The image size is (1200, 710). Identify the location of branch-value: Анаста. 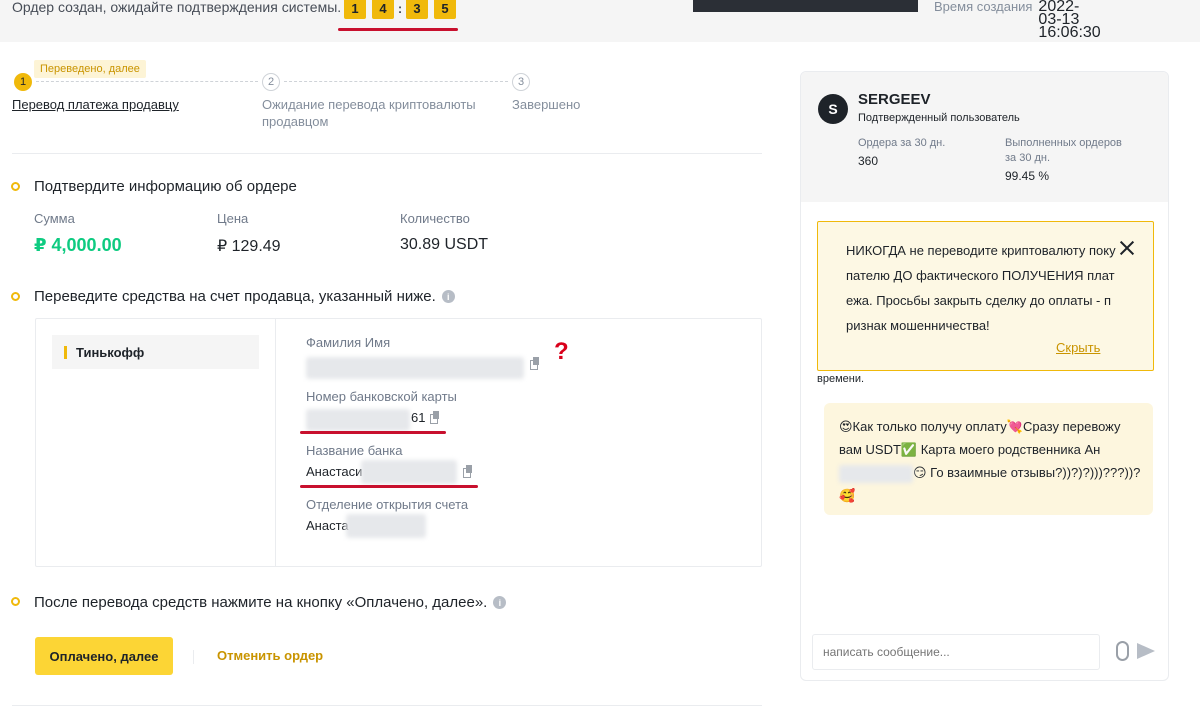
(327, 525).